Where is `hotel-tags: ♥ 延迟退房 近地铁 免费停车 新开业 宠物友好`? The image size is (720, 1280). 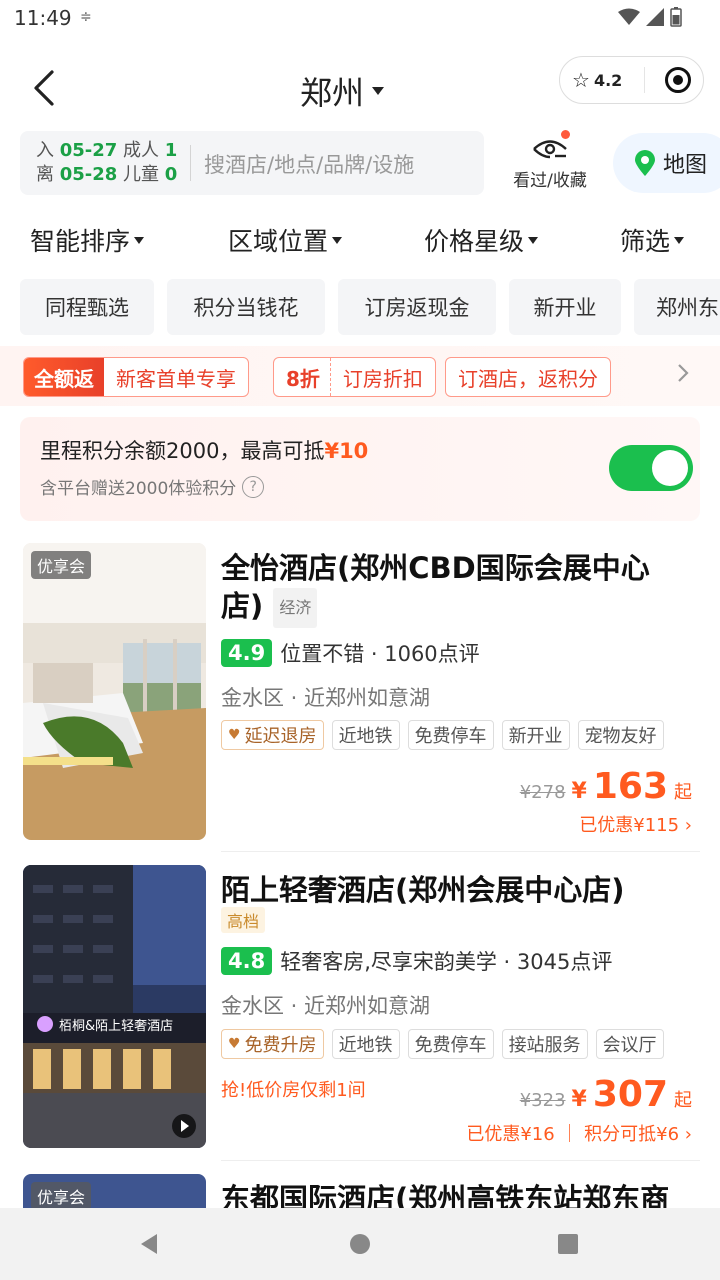
hotel-tags: ♥ 延迟退房 近地铁 免费停车 新开业 宠物友好 is located at coordinates (442, 735).